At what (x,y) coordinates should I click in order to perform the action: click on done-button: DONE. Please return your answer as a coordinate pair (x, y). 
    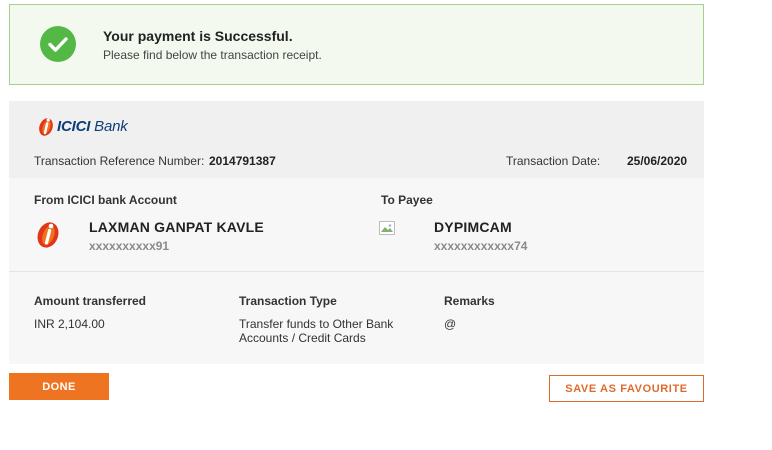
    Looking at the image, I should click on (59, 386).